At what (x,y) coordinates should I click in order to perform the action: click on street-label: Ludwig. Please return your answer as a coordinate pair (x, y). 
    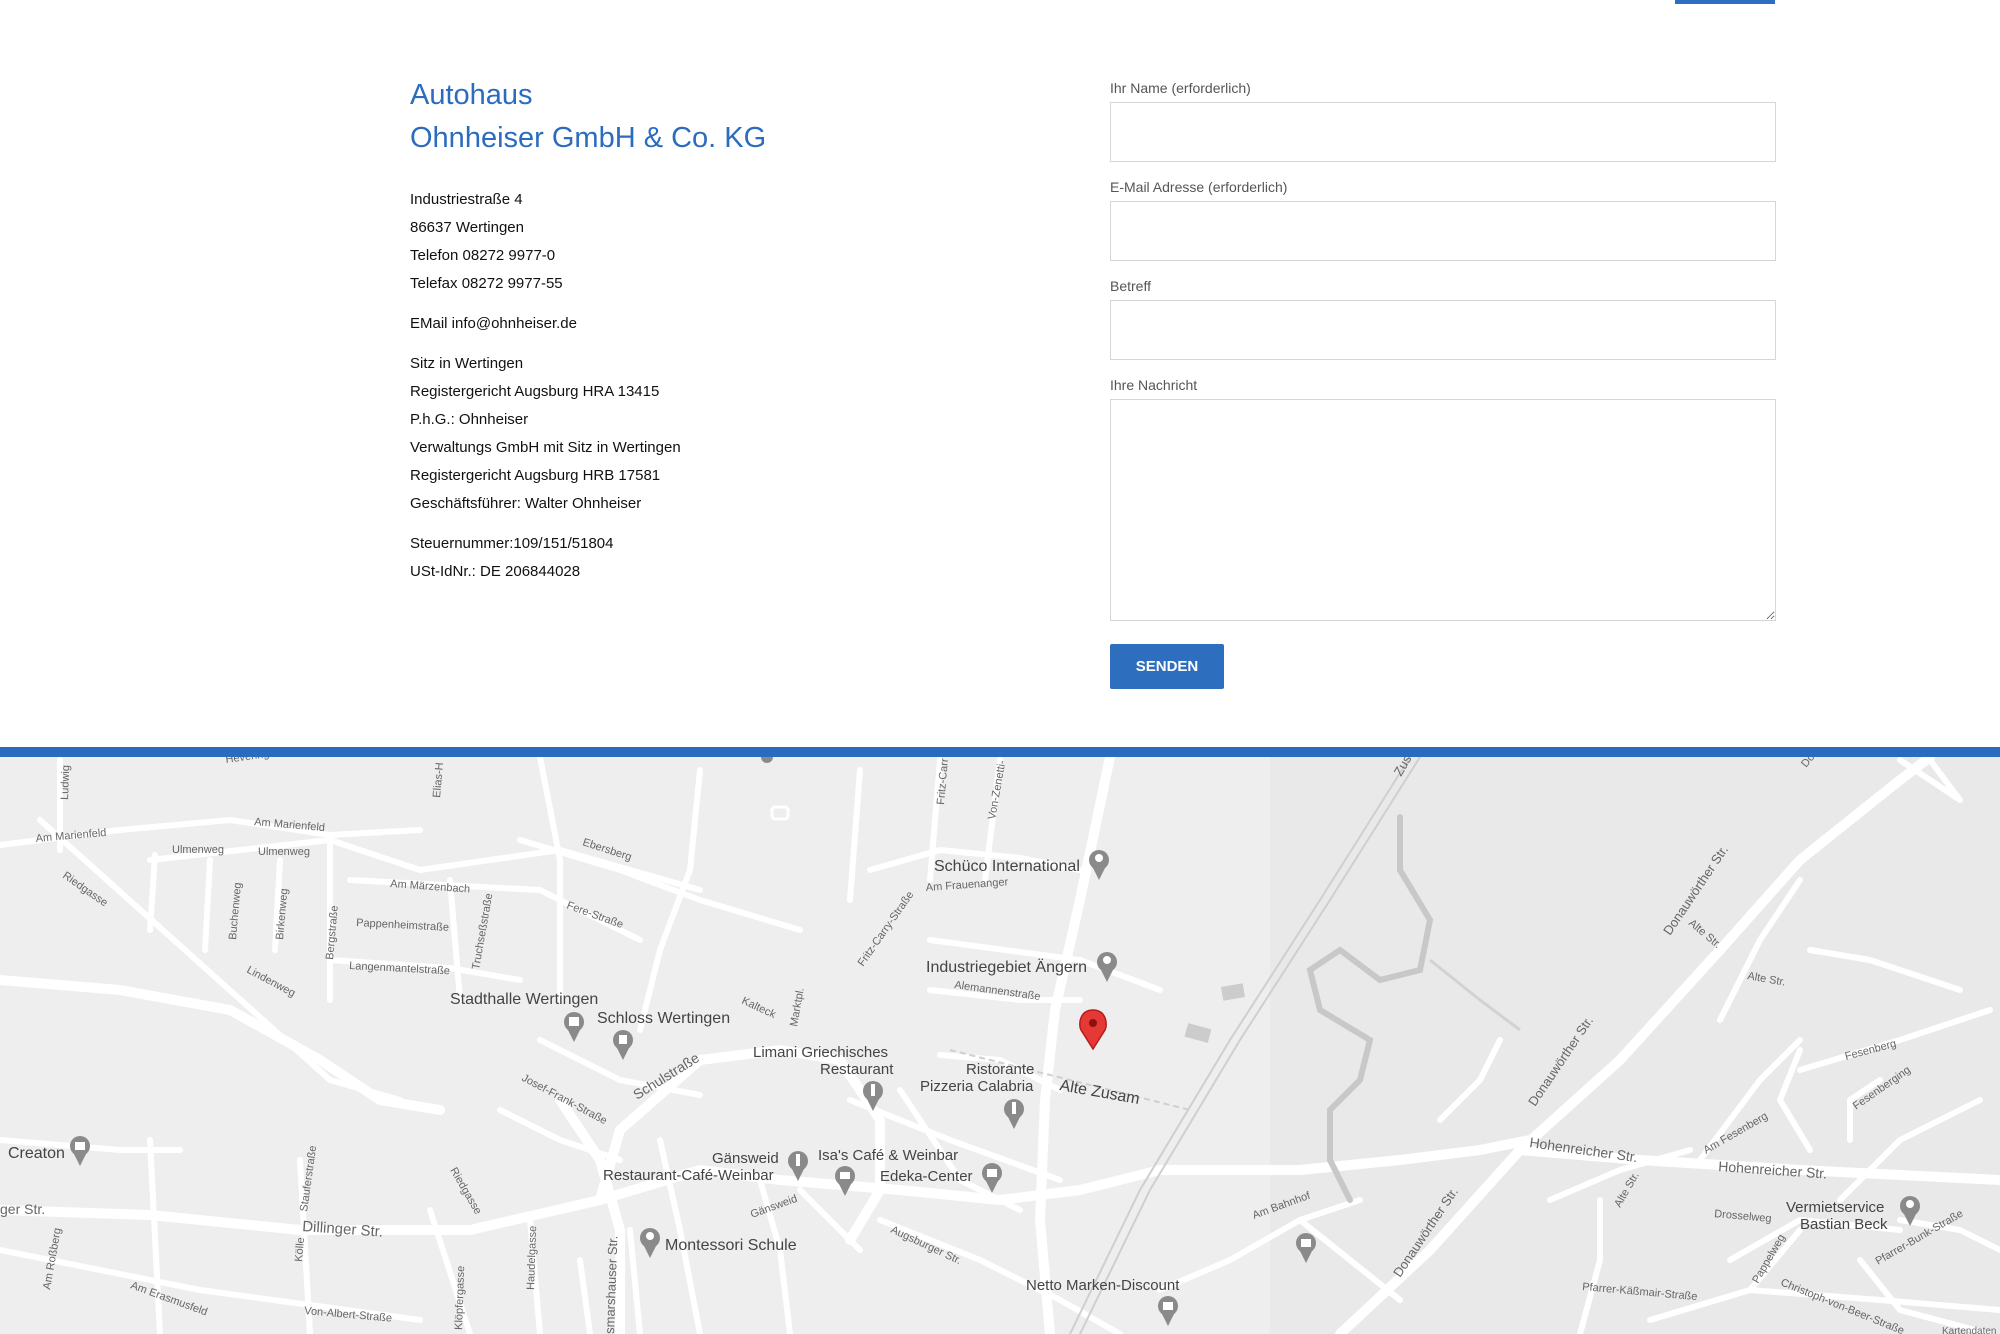
    Looking at the image, I should click on (65, 782).